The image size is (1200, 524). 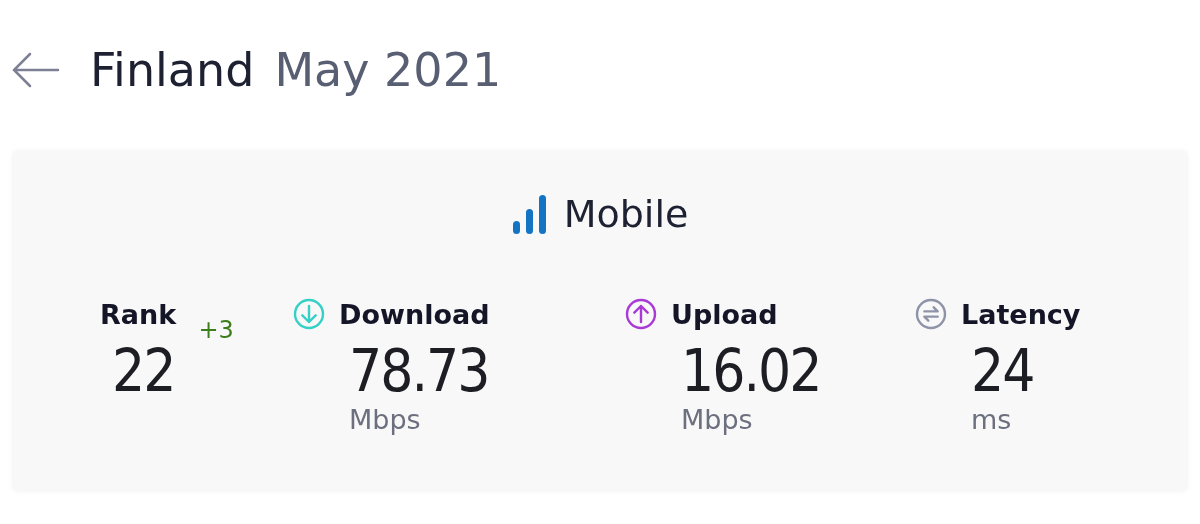 I want to click on signal-bars-icon, so click(x=529, y=214).